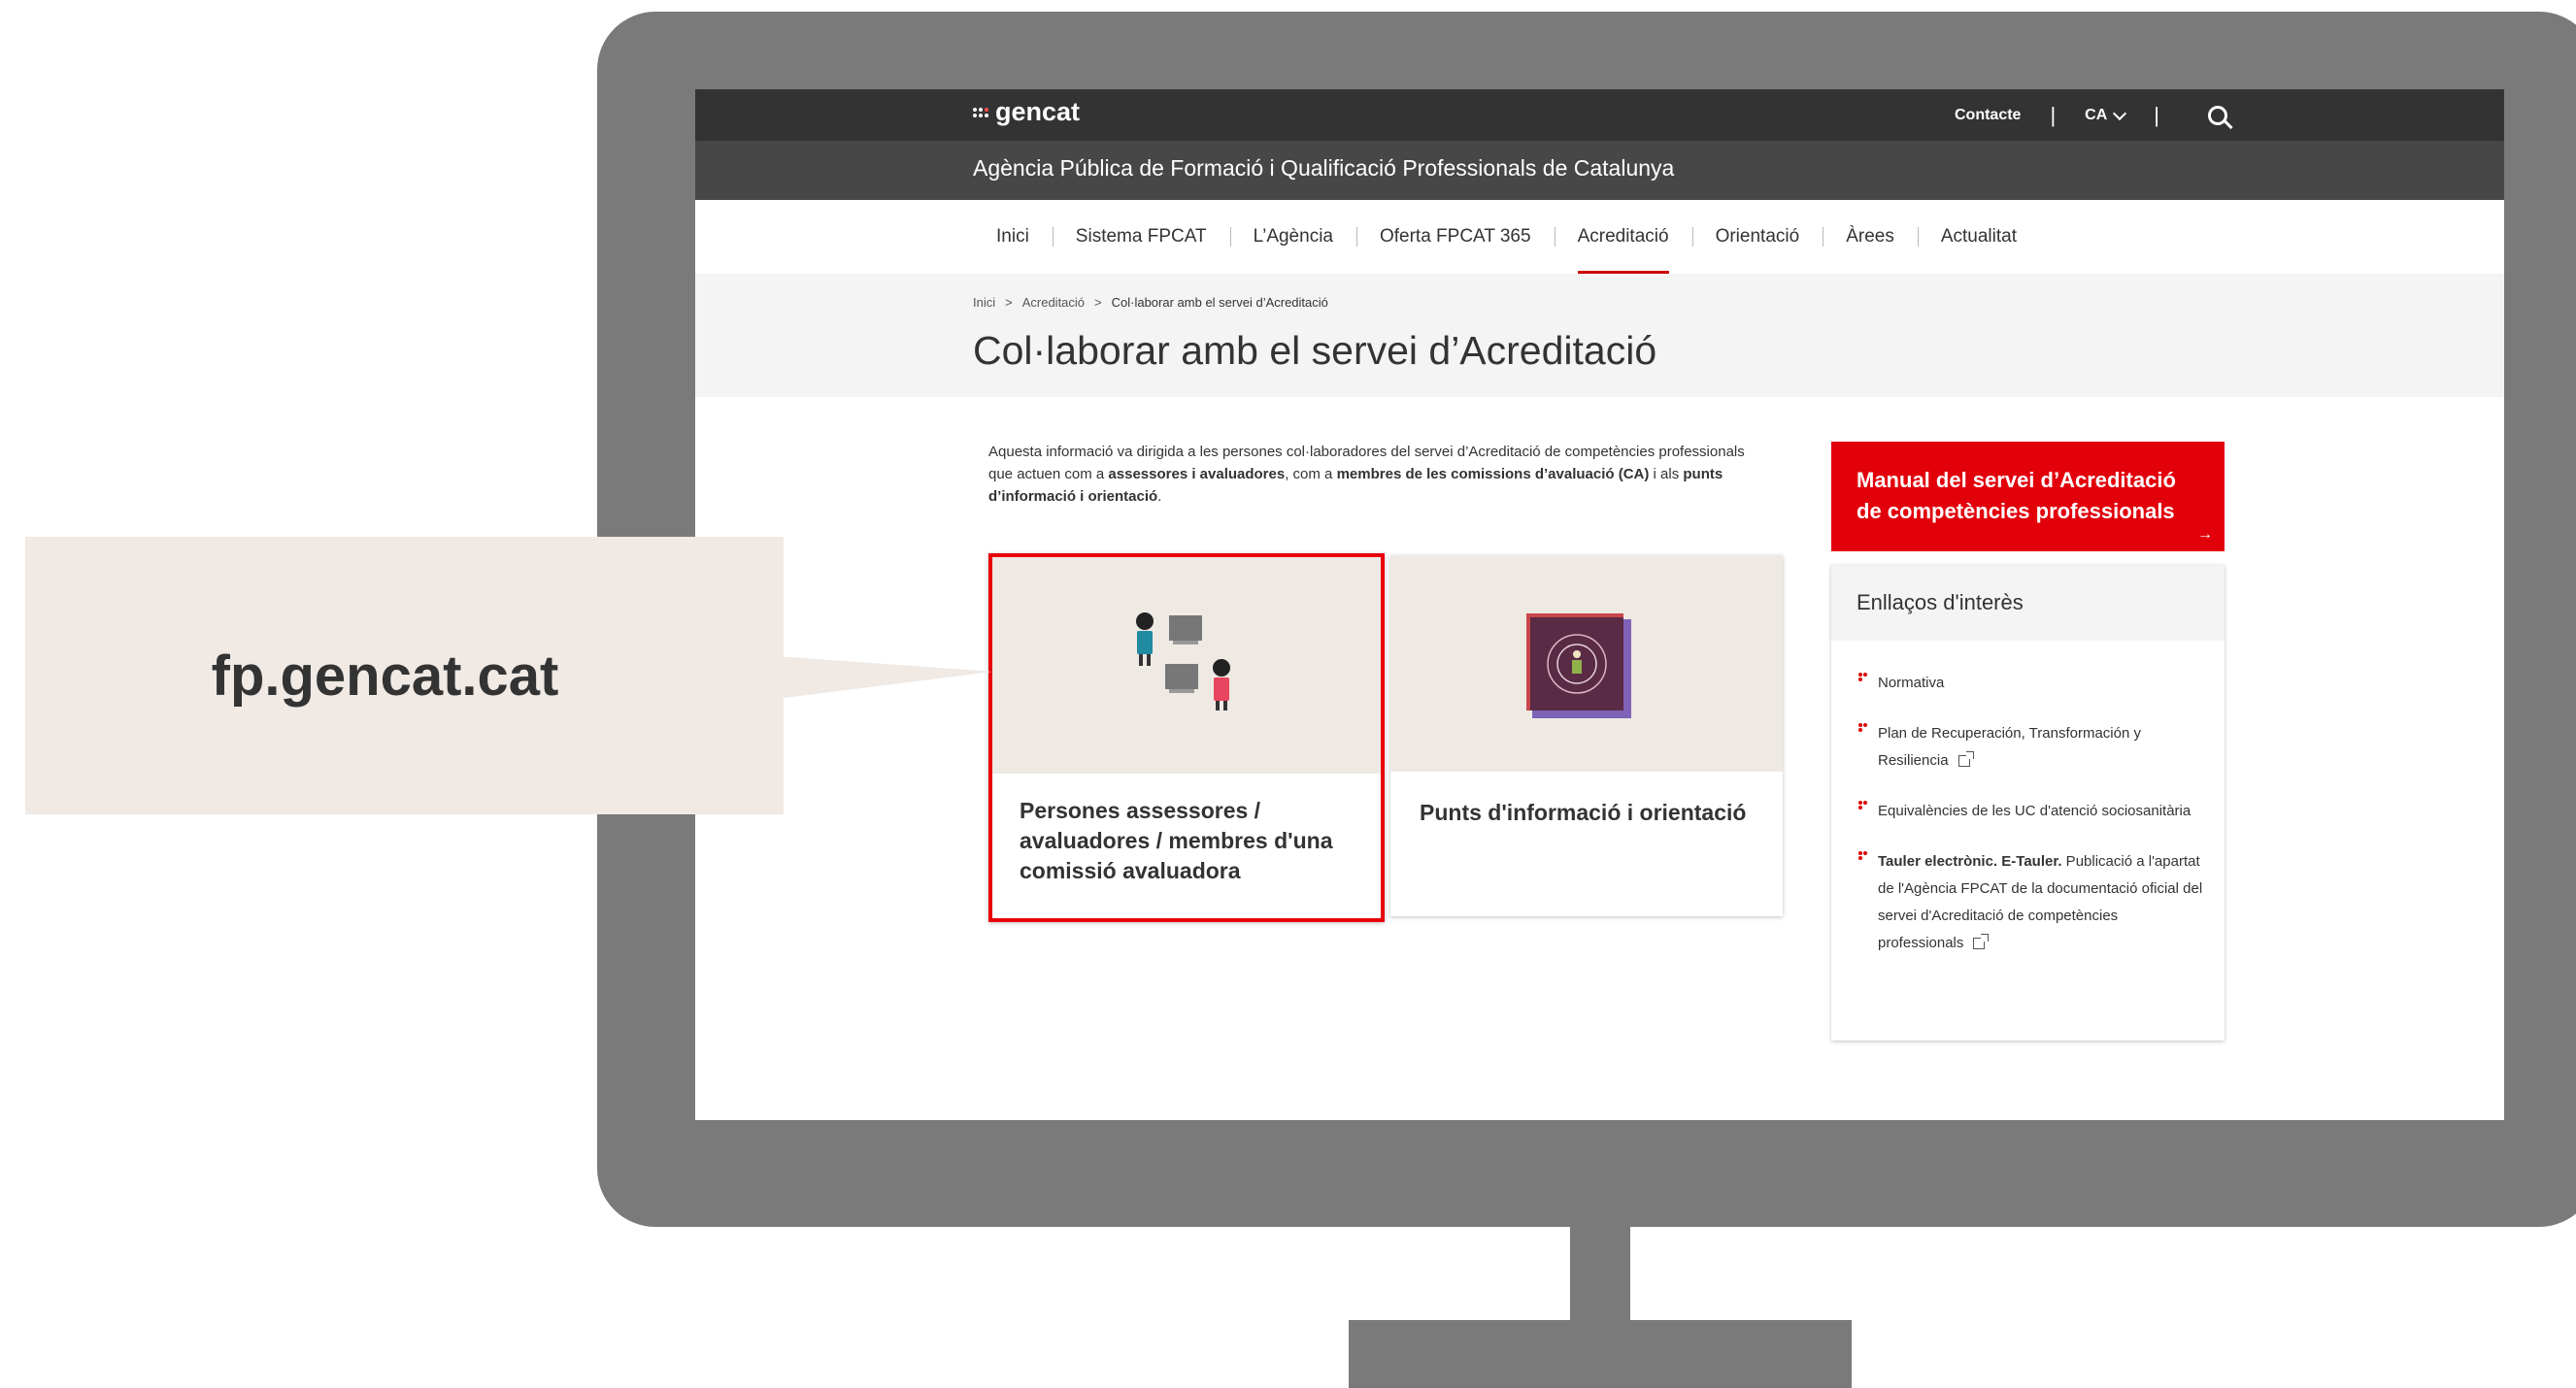 This screenshot has height=1388, width=2576. I want to click on monitor-neck, so click(1600, 1273).